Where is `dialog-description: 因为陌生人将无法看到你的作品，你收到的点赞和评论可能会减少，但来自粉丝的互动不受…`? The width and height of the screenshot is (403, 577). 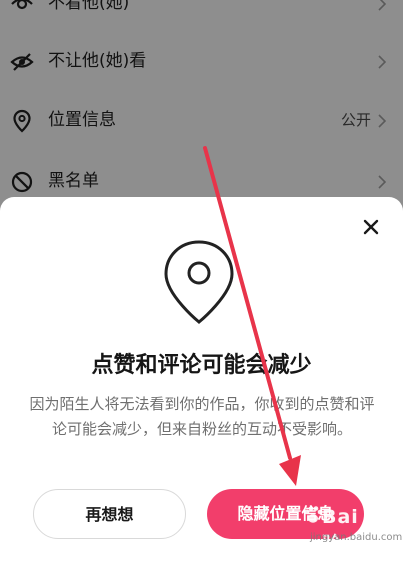 dialog-description: 因为陌生人将无法看到你的作品，你收到的点赞和评论可能会减少，但来自粉丝的互动不受… is located at coordinates (202, 416).